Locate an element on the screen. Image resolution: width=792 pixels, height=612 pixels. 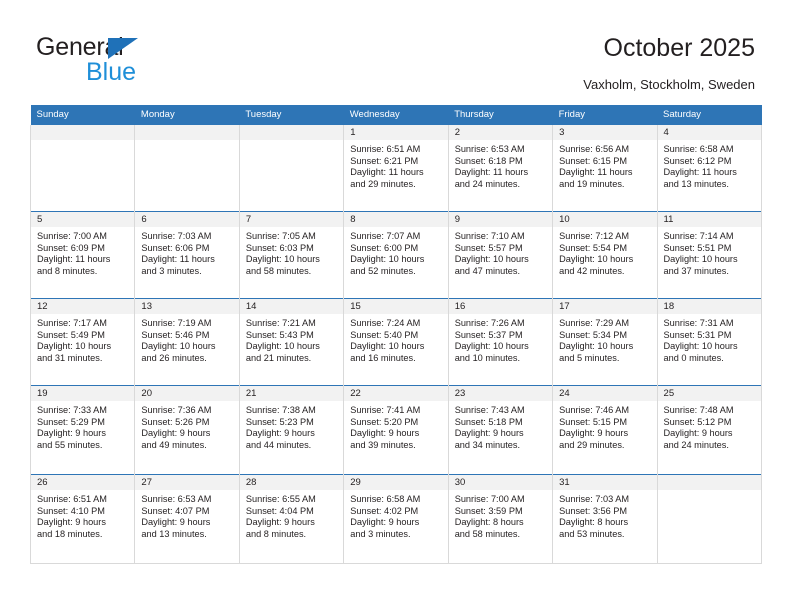
daylight-duration-line1: Daylight: 11 hours is located at coordinates (700, 172).